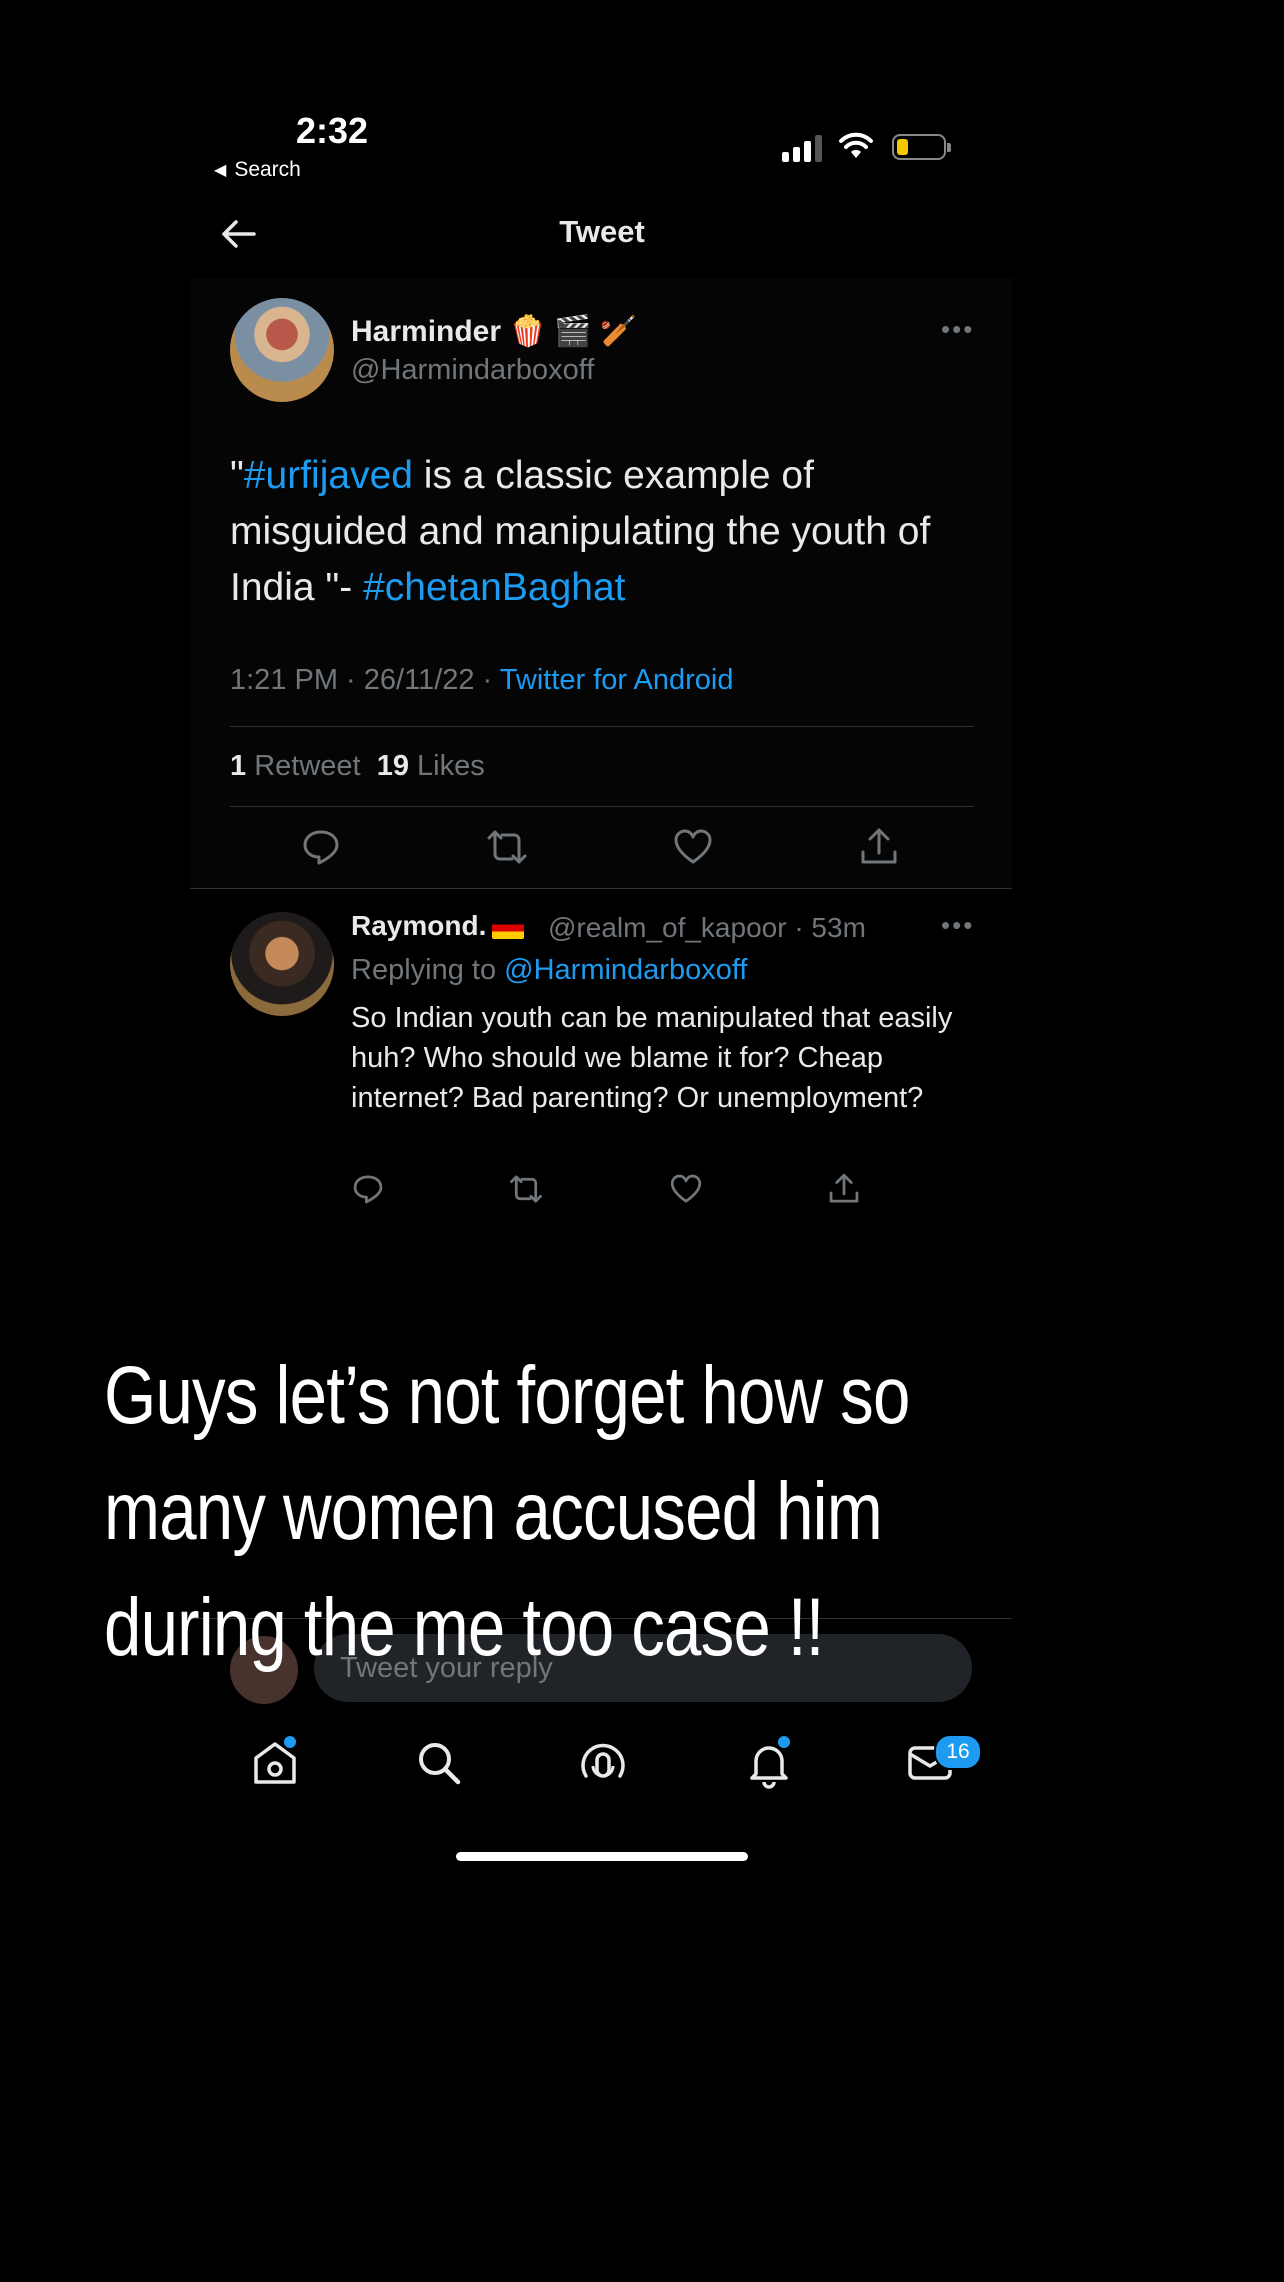 The image size is (1284, 2282). I want to click on back-triangle-icon: ◀, so click(220, 170).